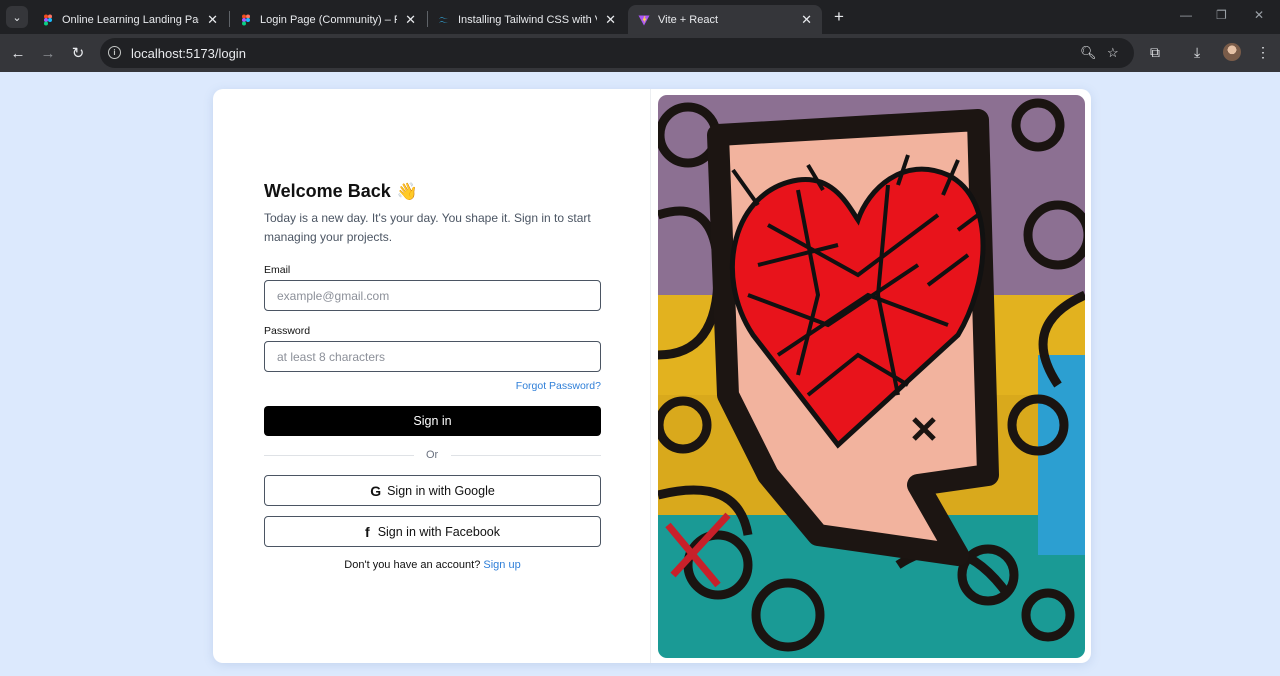 The height and width of the screenshot is (676, 1280). I want to click on welcome-heading: Welcome Back, so click(327, 191).